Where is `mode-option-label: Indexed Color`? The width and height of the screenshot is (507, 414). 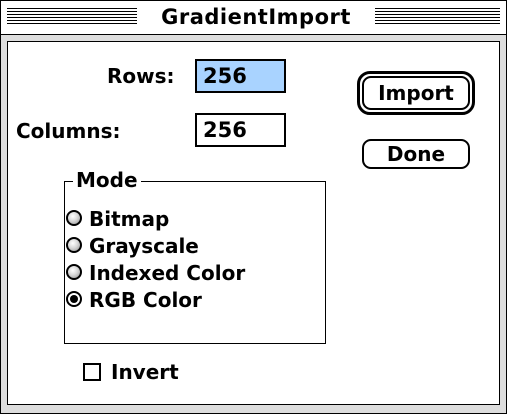 mode-option-label: Indexed Color is located at coordinates (167, 273).